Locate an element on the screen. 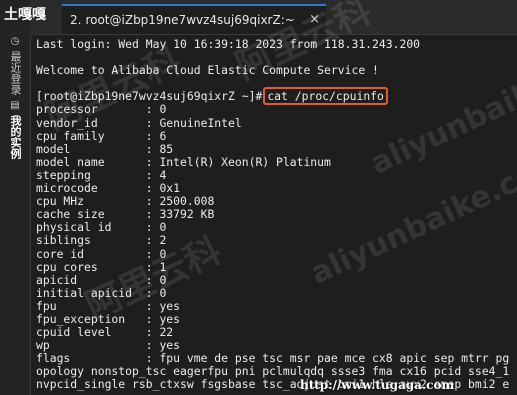  terminal-line: fpu : yes is located at coordinates (108, 305).